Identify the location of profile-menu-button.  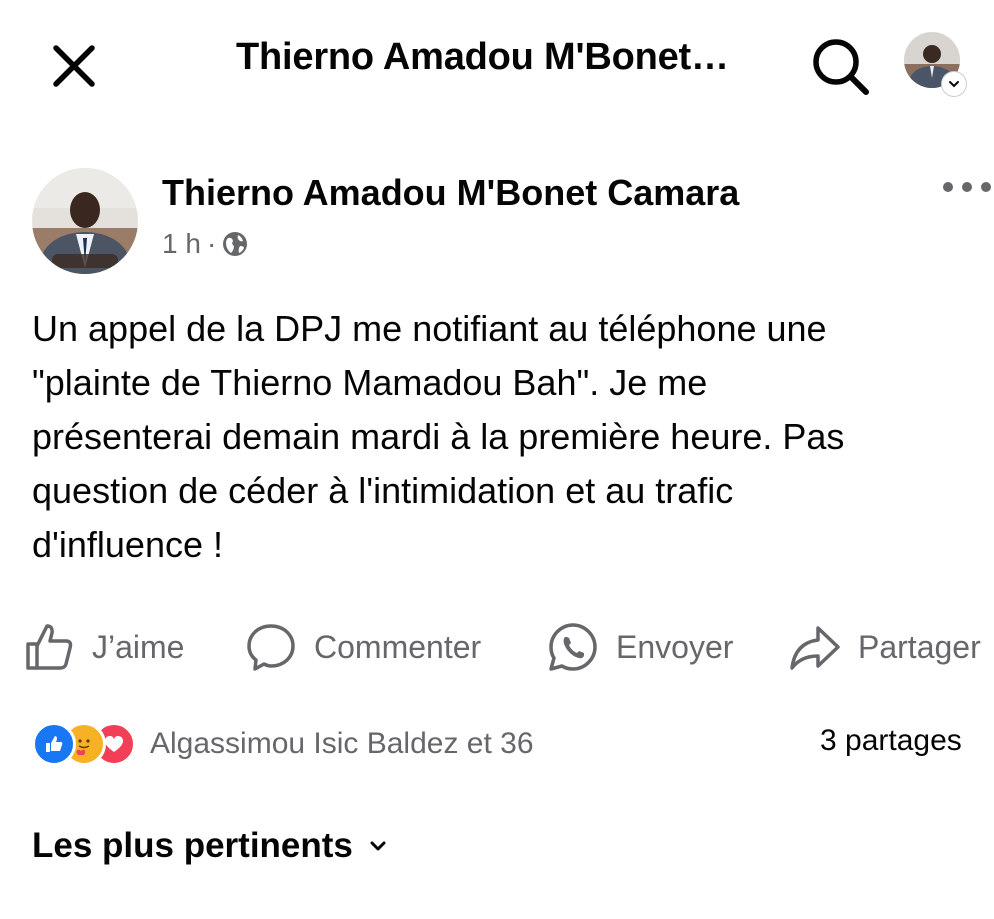
(936, 64).